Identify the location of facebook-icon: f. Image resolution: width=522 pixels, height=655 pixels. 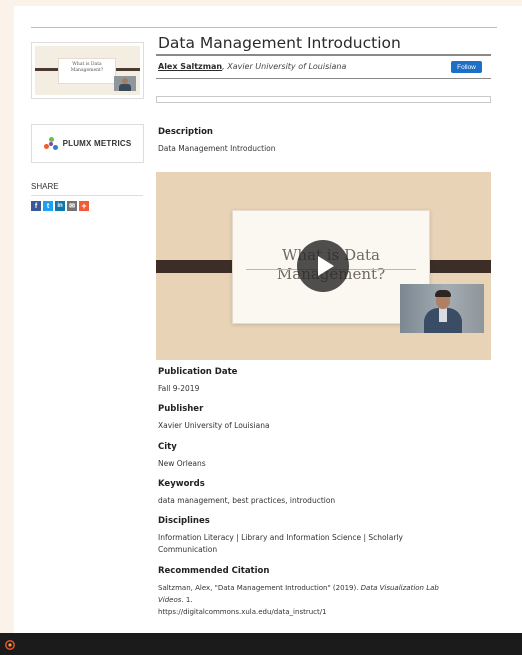
(36, 206).